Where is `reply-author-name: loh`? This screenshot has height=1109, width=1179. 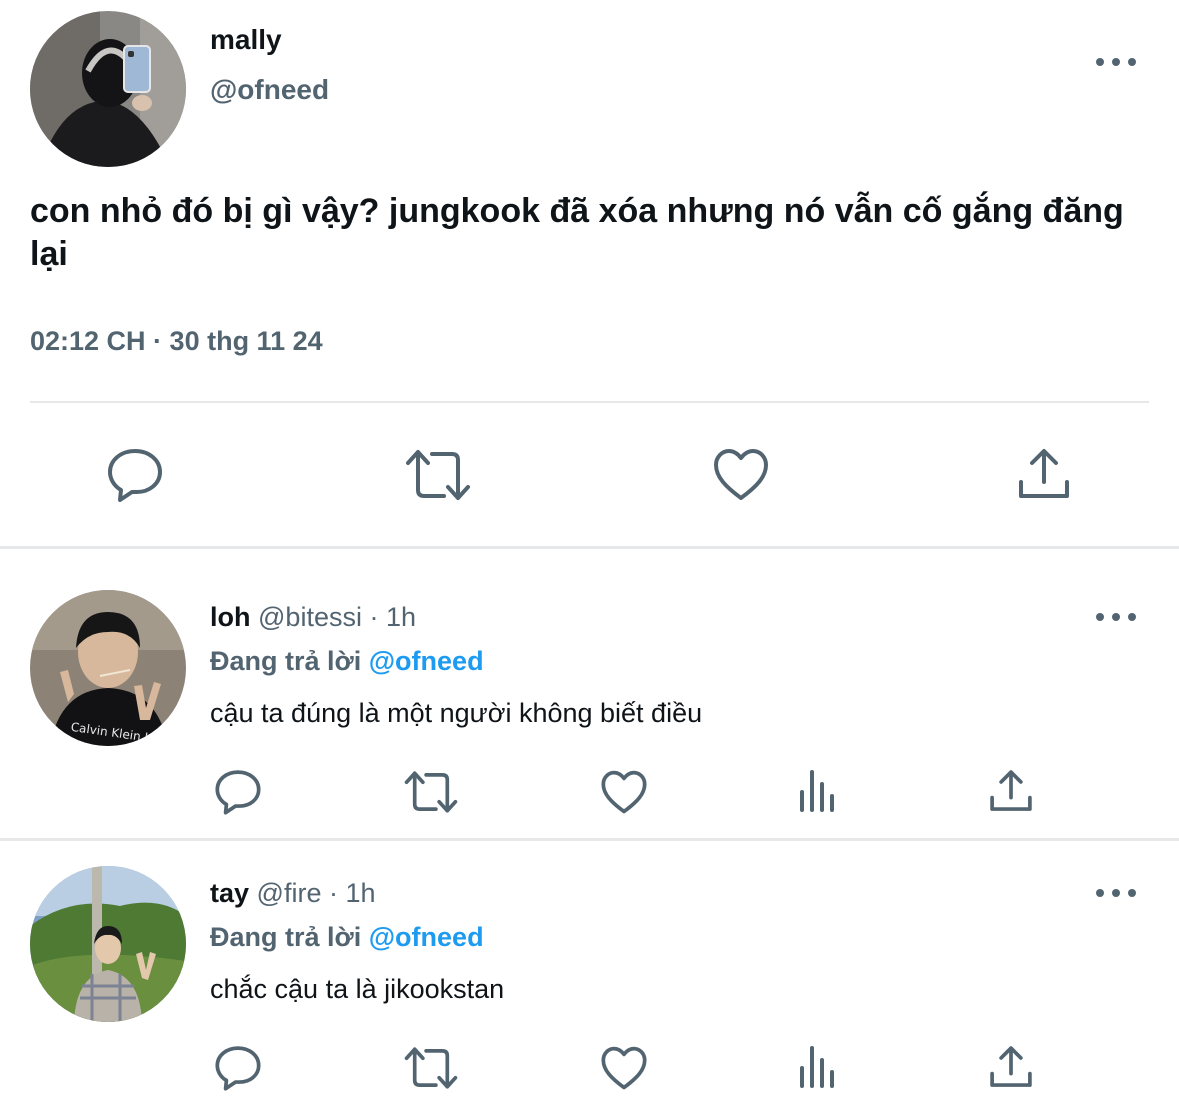
reply-author-name: loh is located at coordinates (230, 617).